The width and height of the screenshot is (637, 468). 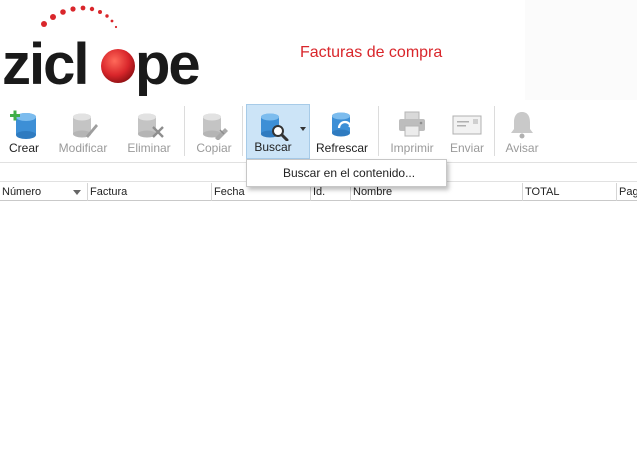 I want to click on database-copy-icon, so click(x=215, y=126).